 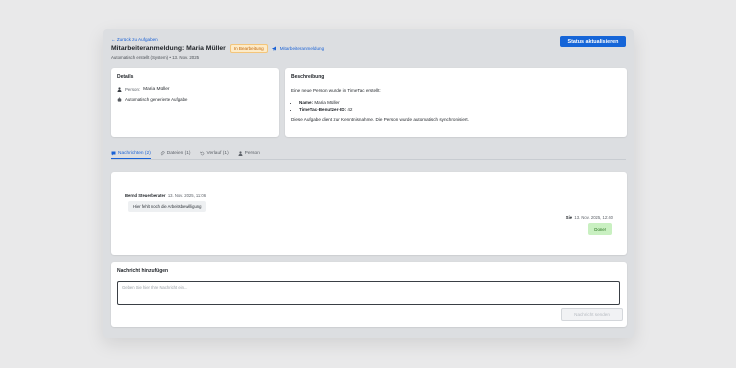 I want to click on message-time: 13. Nov. 2025, 11:06, so click(x=187, y=195).